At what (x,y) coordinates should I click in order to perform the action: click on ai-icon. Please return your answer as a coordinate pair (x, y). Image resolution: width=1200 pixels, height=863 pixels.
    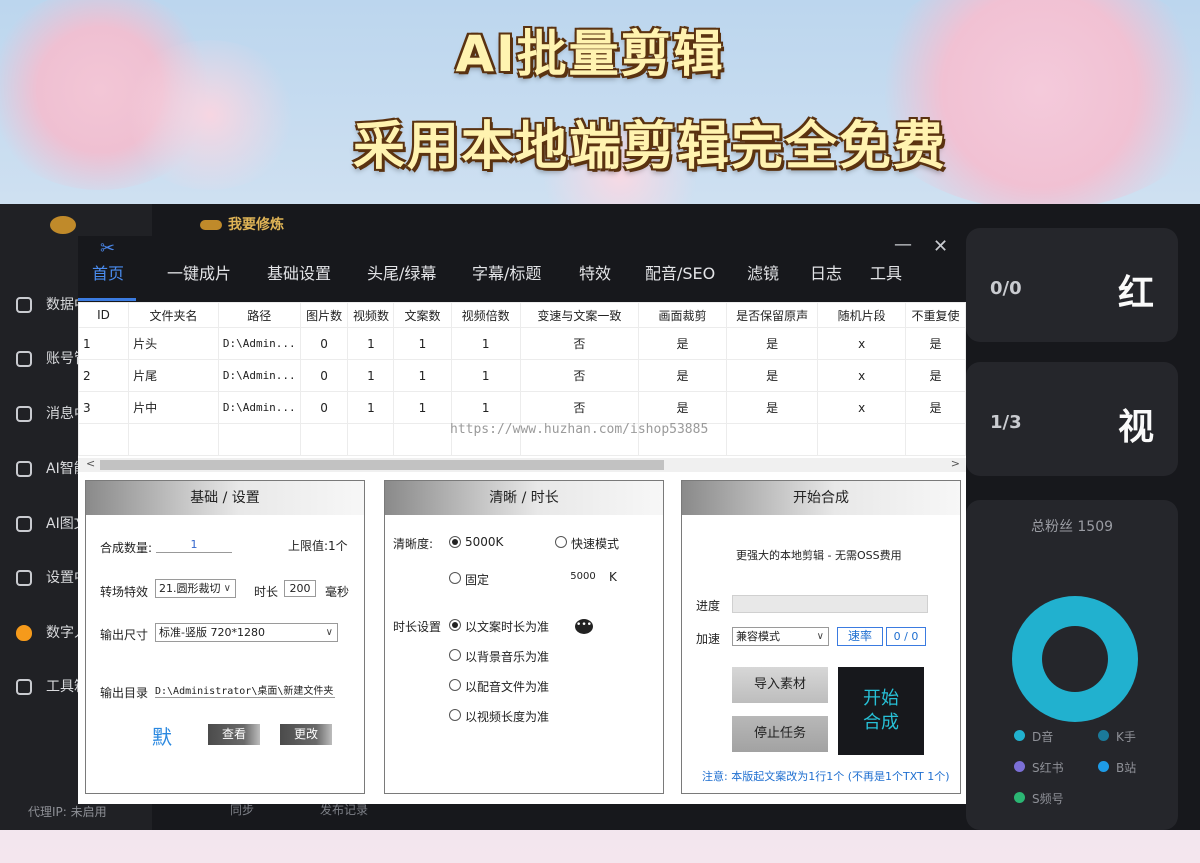
    Looking at the image, I should click on (24, 469).